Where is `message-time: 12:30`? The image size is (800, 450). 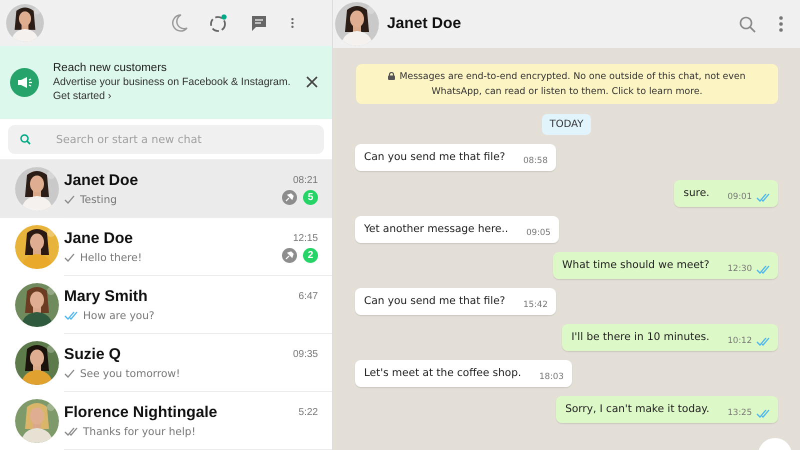
message-time: 12:30 is located at coordinates (740, 269).